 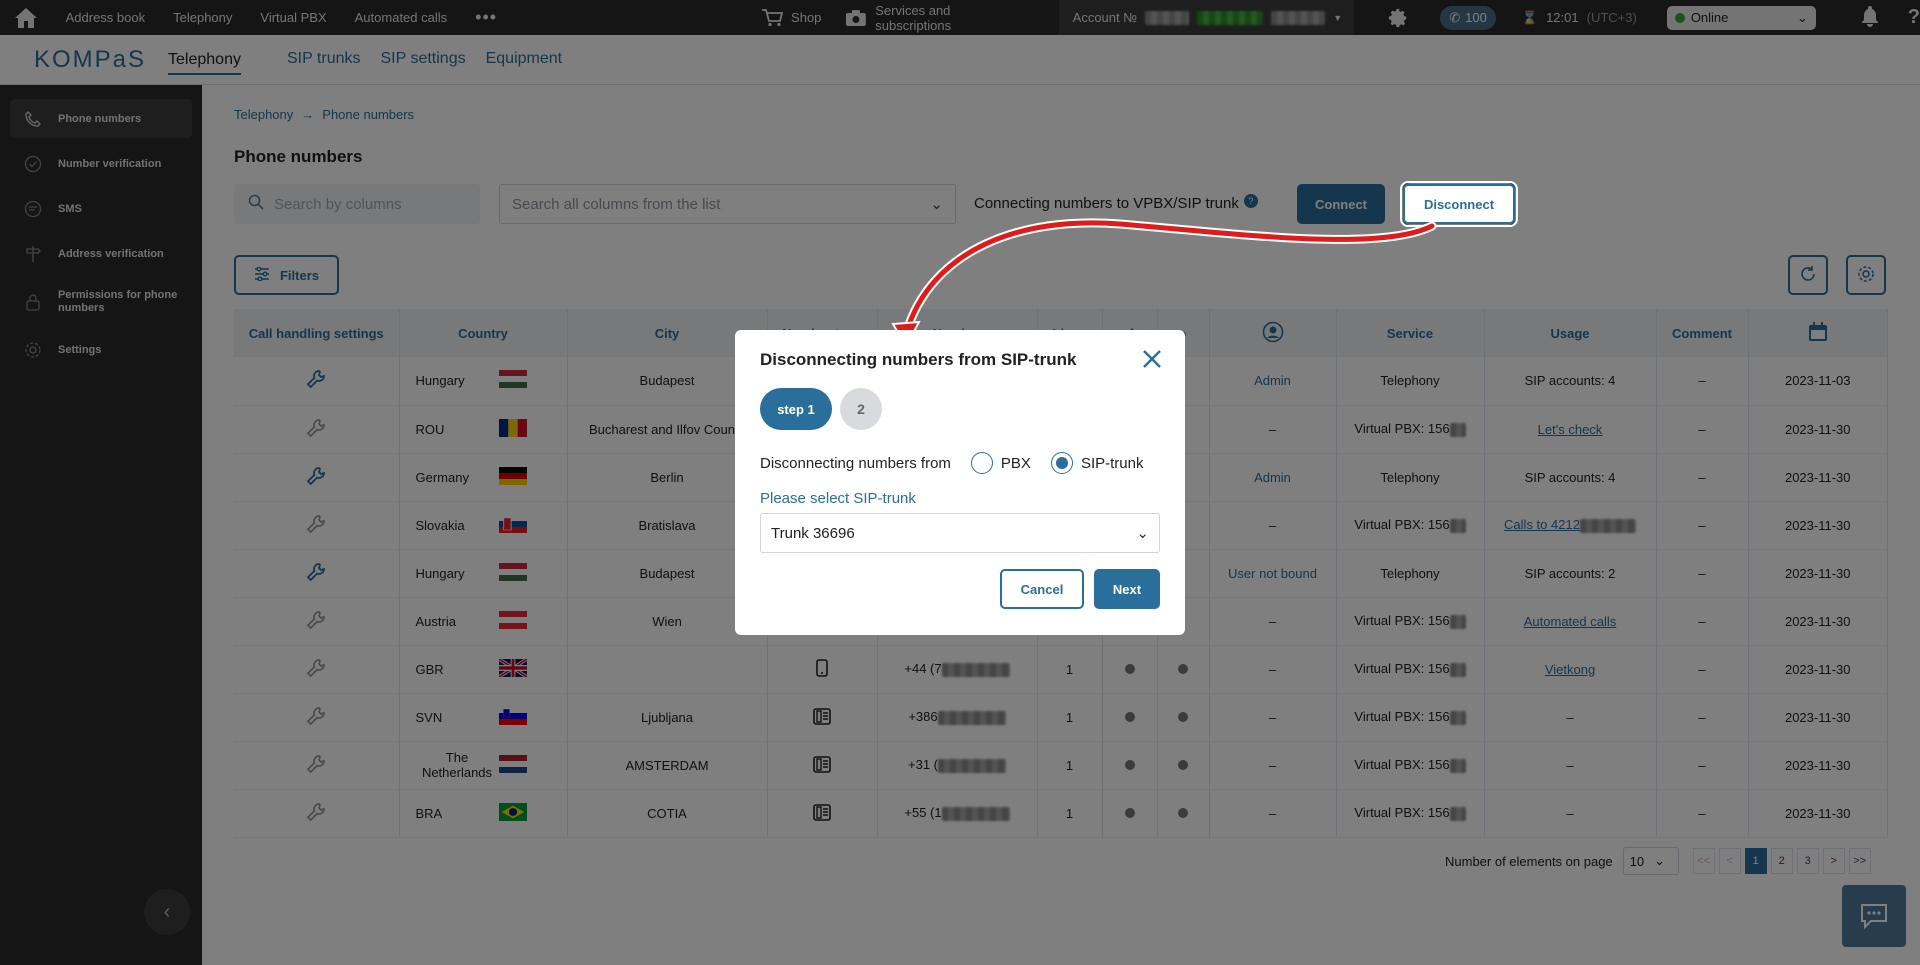 I want to click on chevron-down-icon: ⌄, so click(x=1142, y=533).